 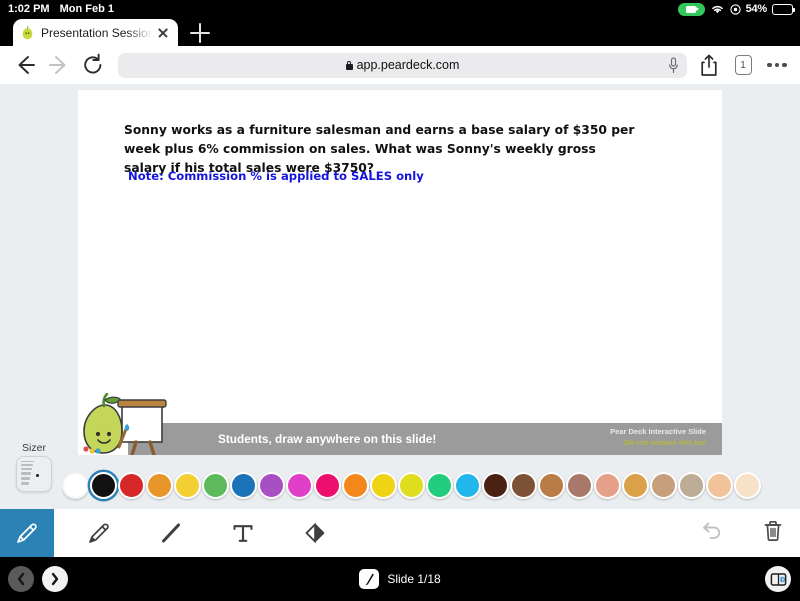 What do you see at coordinates (59, 65) in the screenshot?
I see `forward-arrow-icon` at bounding box center [59, 65].